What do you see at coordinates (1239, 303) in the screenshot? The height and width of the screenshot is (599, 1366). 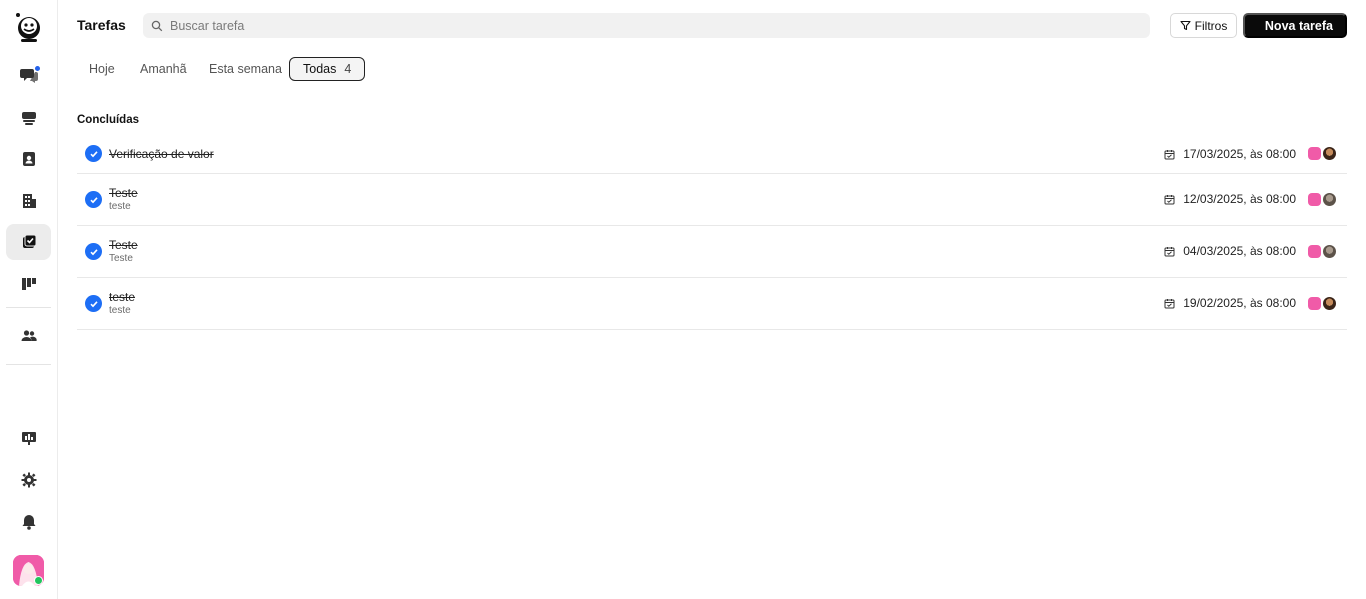 I see `task-due-text: 19/02/2025, às 08:00` at bounding box center [1239, 303].